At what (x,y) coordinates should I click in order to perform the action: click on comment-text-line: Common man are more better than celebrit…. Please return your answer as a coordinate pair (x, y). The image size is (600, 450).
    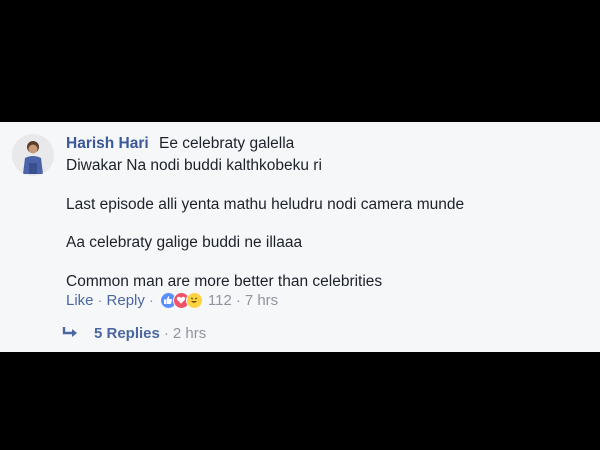
    Looking at the image, I should click on (224, 281).